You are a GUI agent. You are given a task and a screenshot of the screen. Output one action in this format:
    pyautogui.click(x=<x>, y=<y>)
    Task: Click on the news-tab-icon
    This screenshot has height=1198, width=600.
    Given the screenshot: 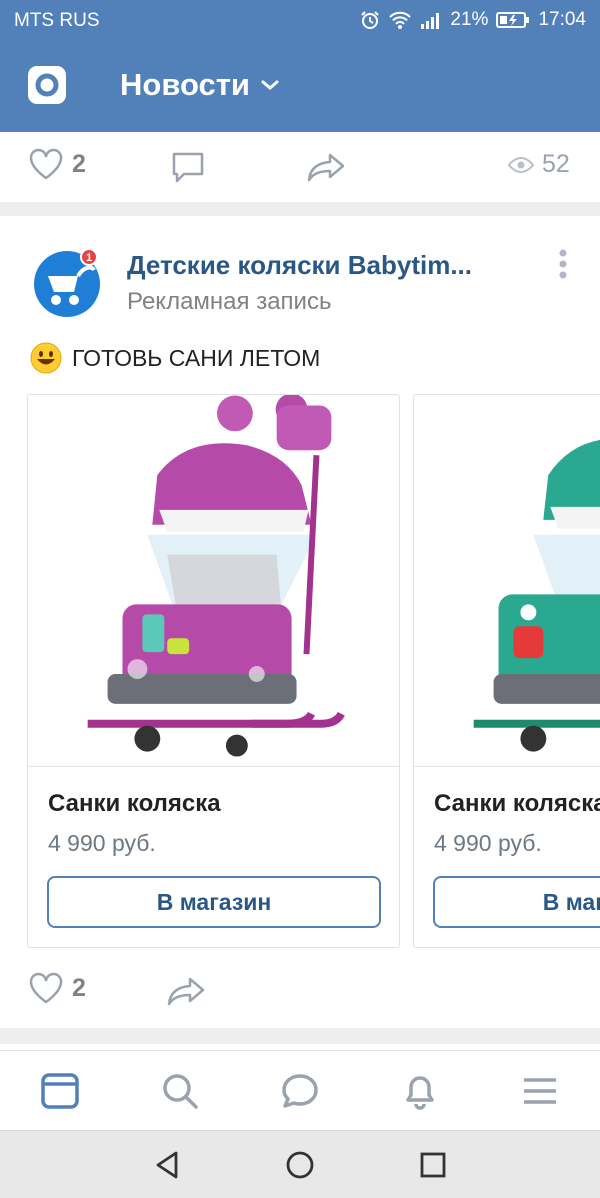 What is the action you would take?
    pyautogui.click(x=60, y=1091)
    